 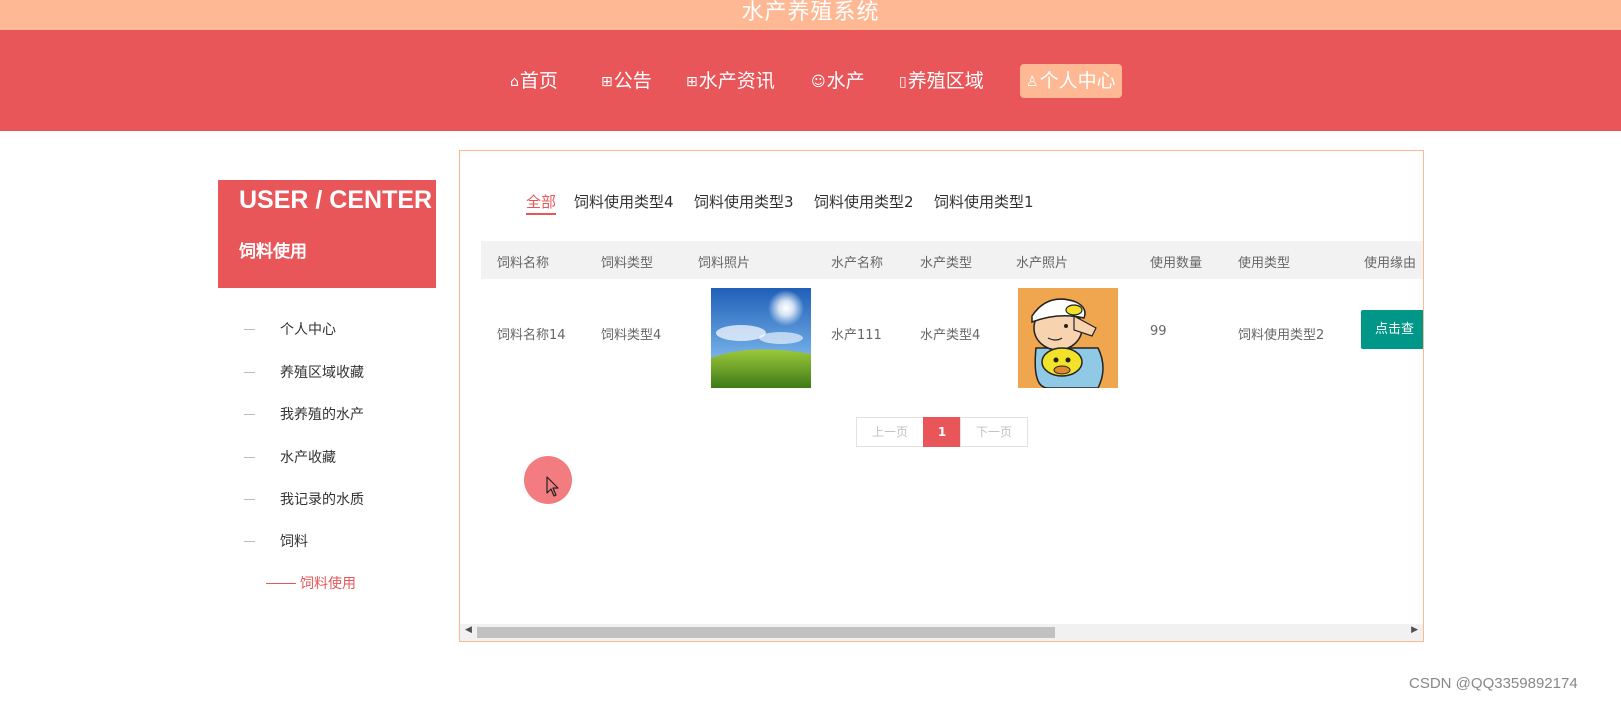 I want to click on sidebar-item-label: 水产收藏, so click(x=308, y=458).